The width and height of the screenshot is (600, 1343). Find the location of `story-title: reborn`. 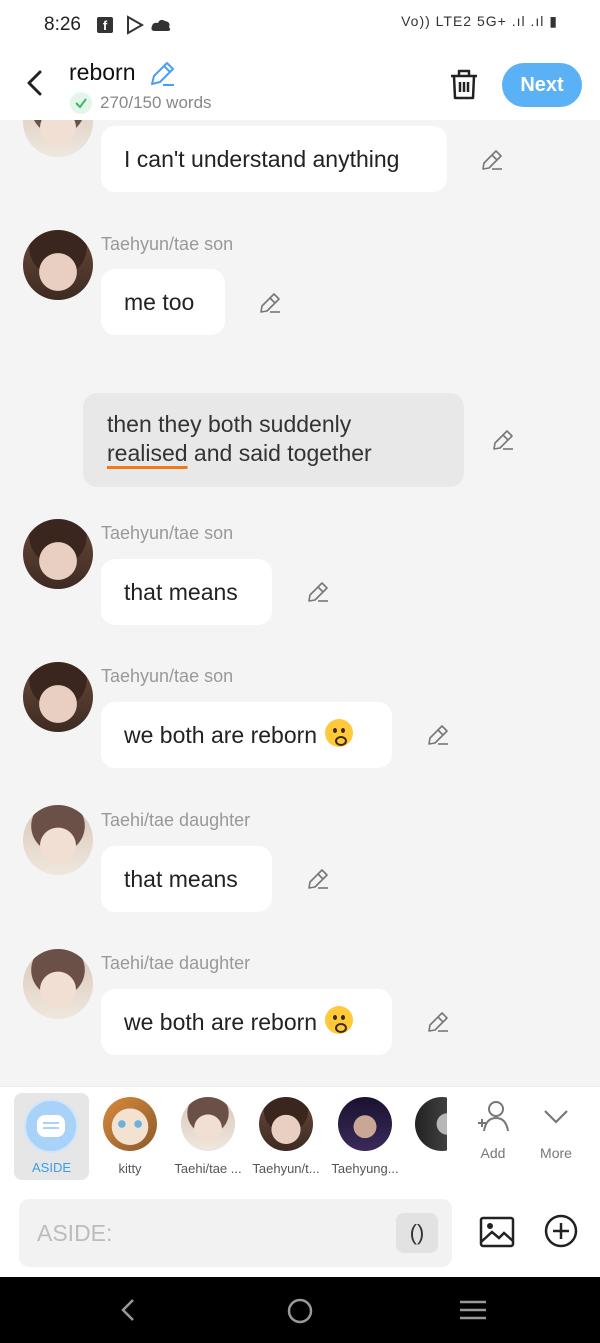

story-title: reborn is located at coordinates (102, 72).